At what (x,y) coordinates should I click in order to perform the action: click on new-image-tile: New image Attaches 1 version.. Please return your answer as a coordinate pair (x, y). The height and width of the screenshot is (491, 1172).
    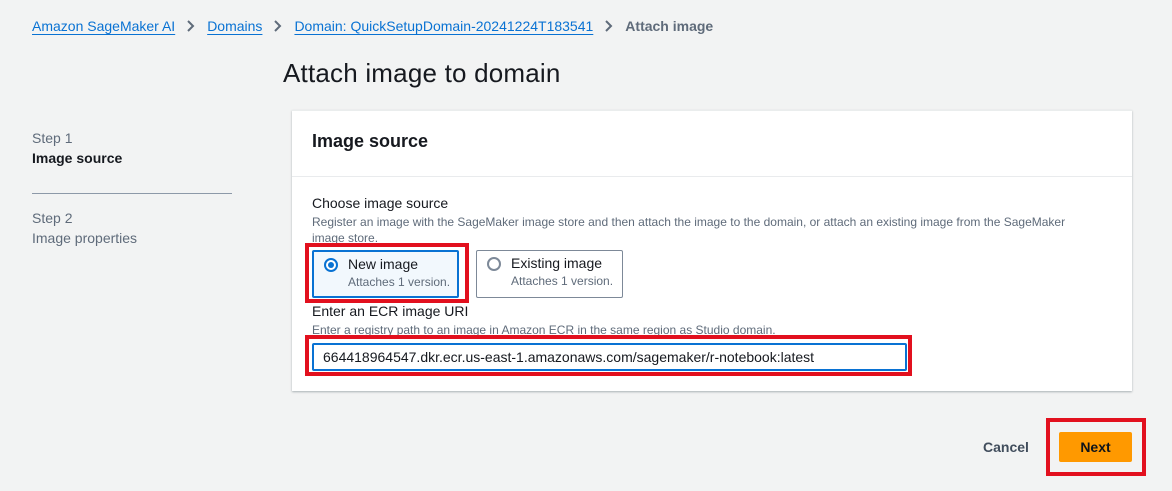
    Looking at the image, I should click on (385, 274).